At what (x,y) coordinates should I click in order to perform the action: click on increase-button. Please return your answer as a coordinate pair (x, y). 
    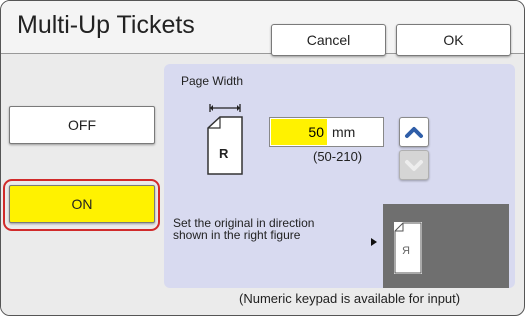
    Looking at the image, I should click on (414, 132).